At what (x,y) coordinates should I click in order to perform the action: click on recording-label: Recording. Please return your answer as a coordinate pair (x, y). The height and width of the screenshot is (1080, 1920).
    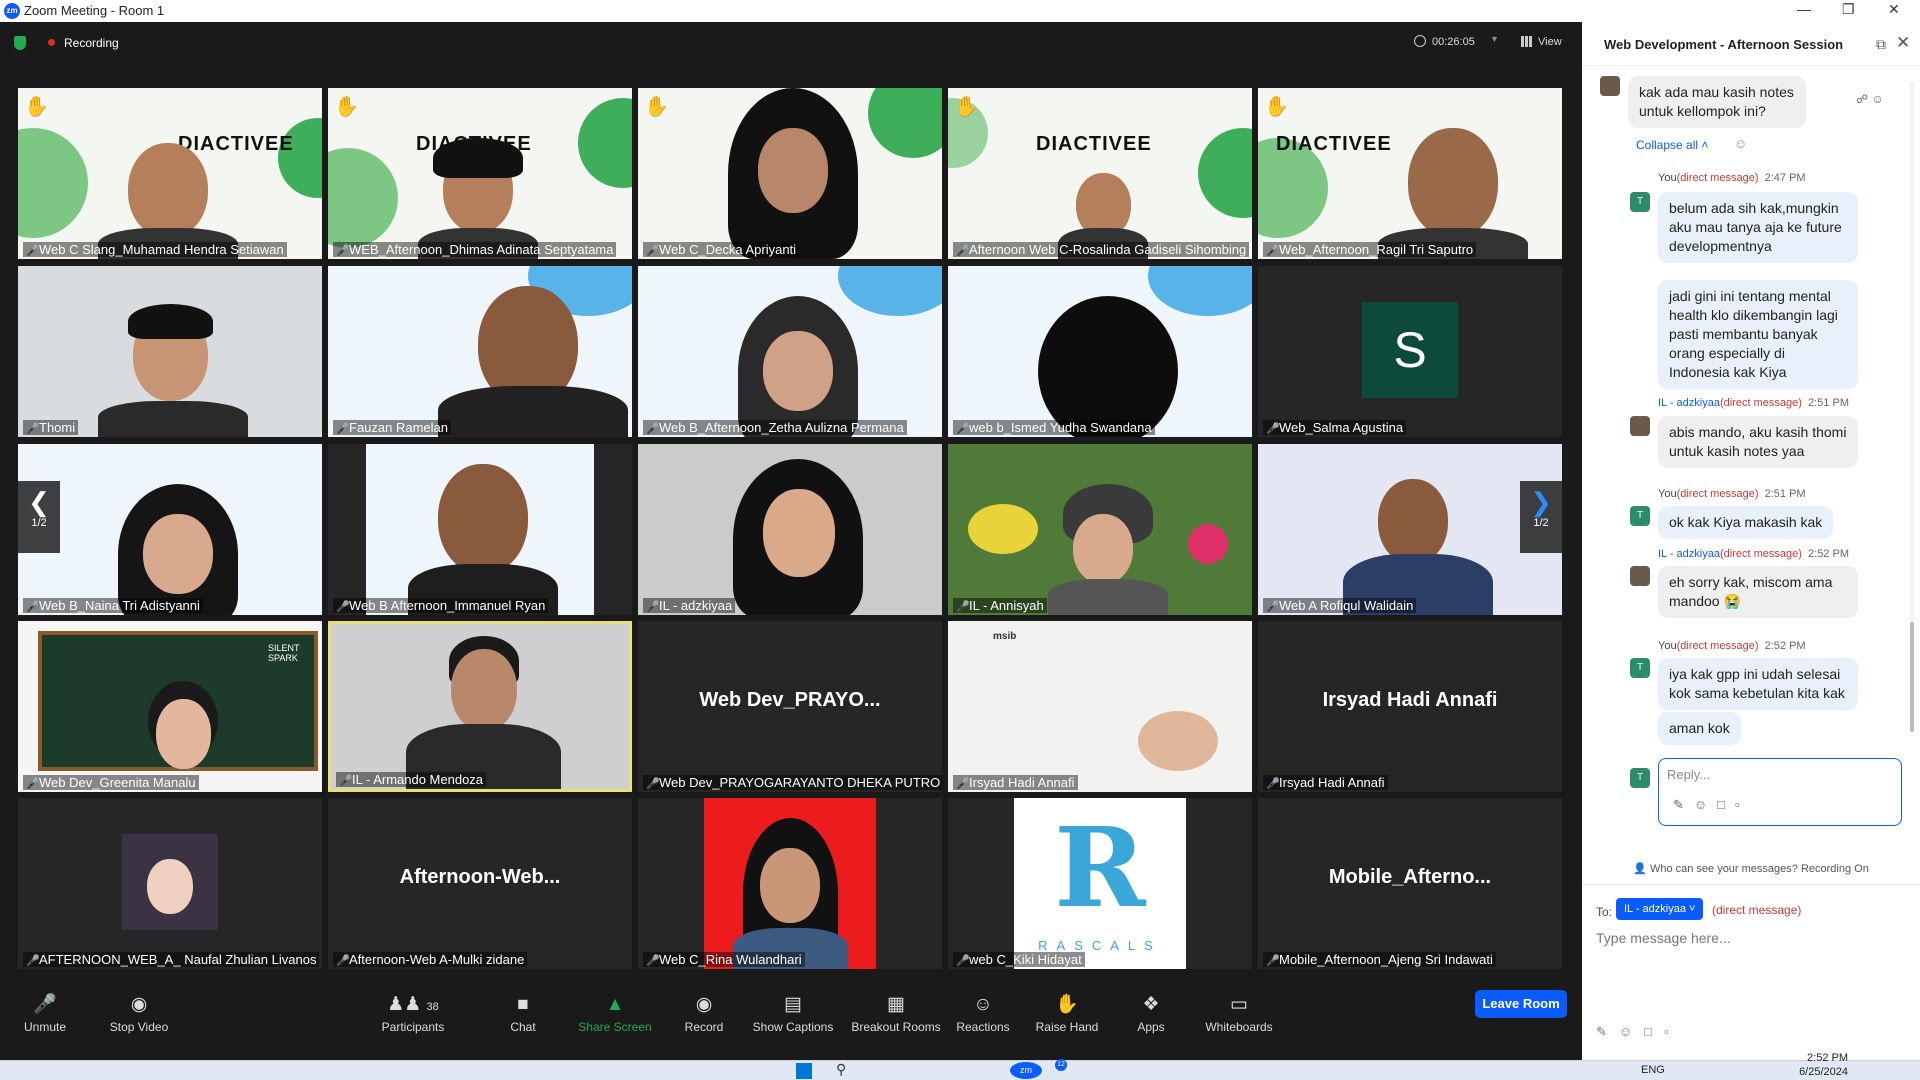
    Looking at the image, I should click on (91, 43).